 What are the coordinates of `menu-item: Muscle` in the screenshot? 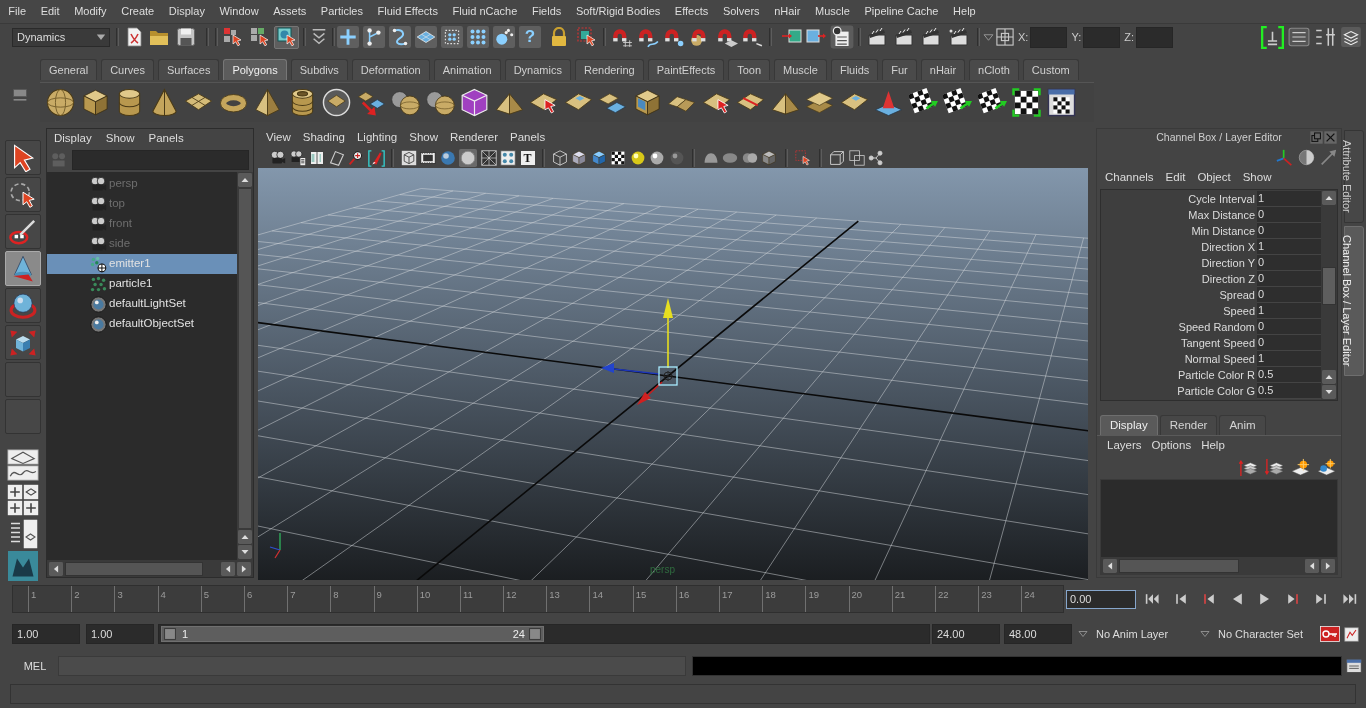 It's located at (832, 11).